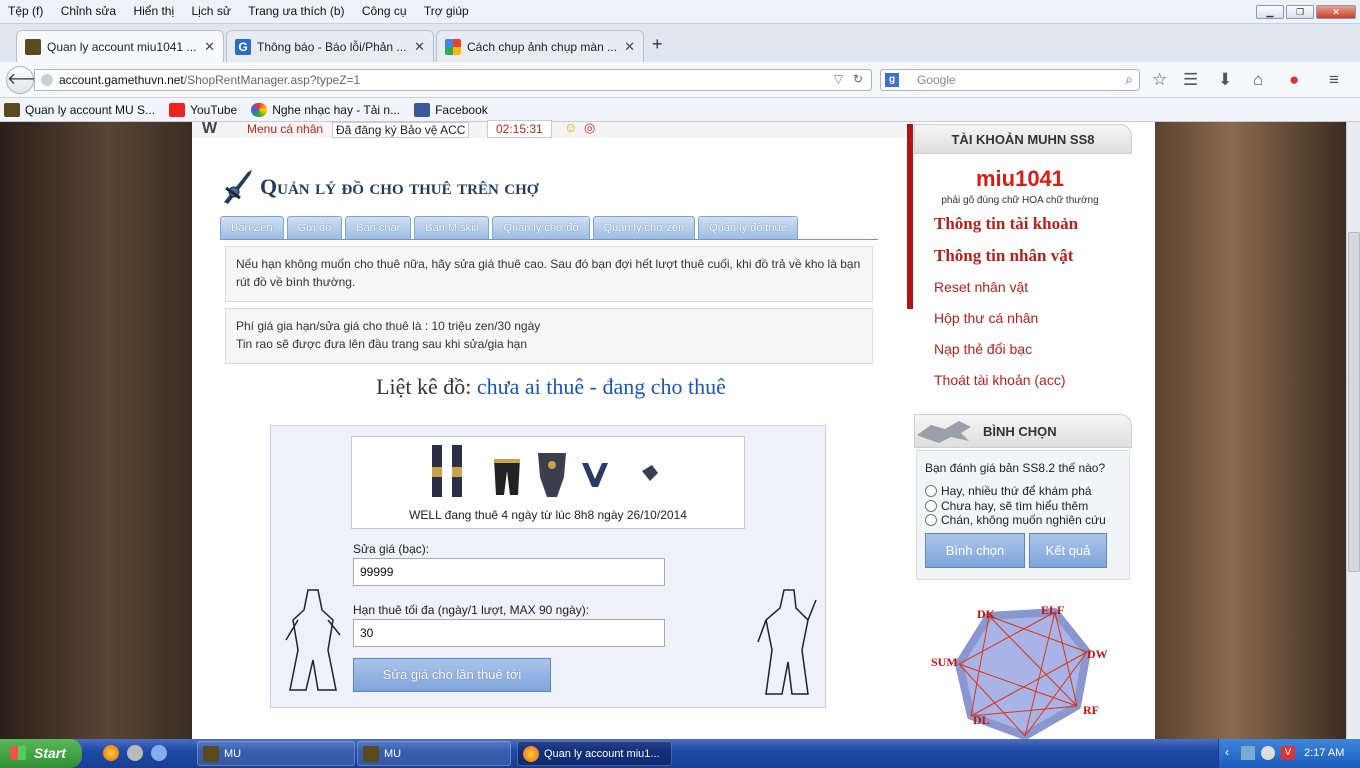  Describe the element at coordinates (1190, 80) in the screenshot. I see `bookmarks-list-icon: ☰` at that location.